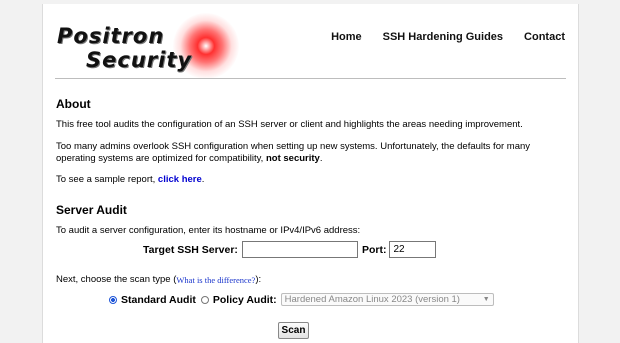  I want to click on standard-audit-label: Standard Audit, so click(158, 300).